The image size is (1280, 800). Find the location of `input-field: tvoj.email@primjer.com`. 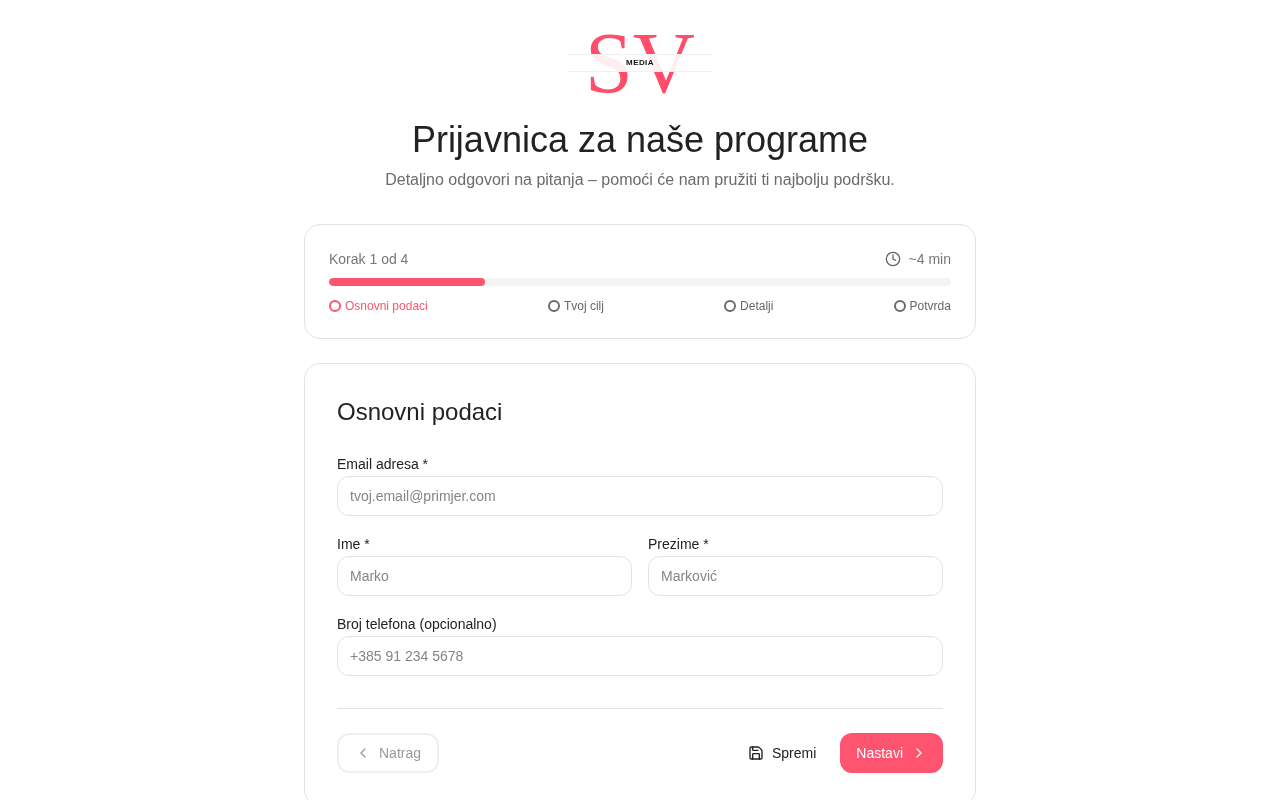

input-field: tvoj.email@primjer.com is located at coordinates (640, 496).